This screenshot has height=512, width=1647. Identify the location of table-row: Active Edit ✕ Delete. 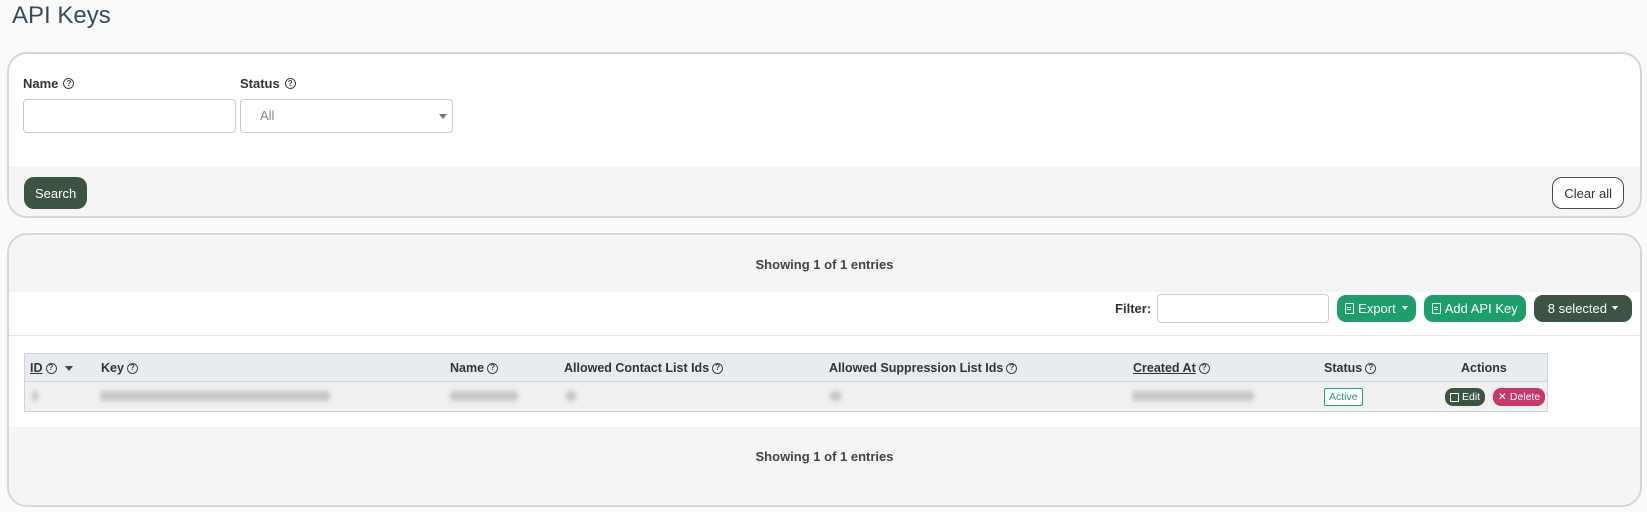
(786, 396).